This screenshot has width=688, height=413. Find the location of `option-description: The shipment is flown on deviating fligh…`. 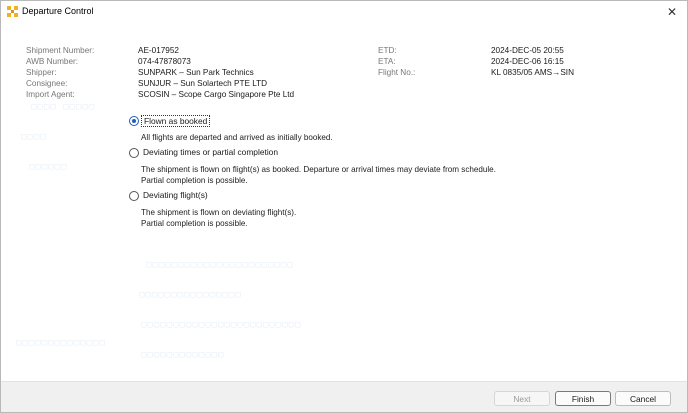

option-description: The shipment is flown on deviating fligh… is located at coordinates (219, 212).